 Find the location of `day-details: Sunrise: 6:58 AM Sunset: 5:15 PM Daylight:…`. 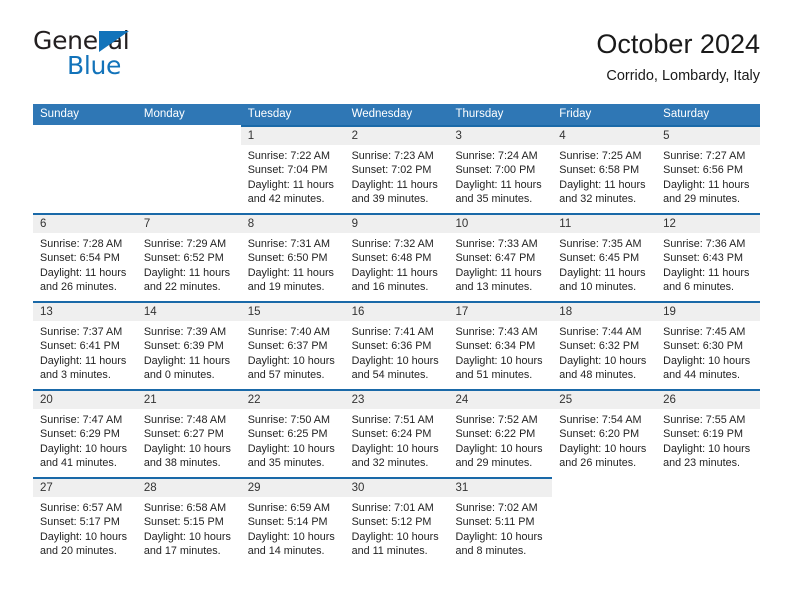

day-details: Sunrise: 6:58 AM Sunset: 5:15 PM Daylight:… is located at coordinates (189, 528).